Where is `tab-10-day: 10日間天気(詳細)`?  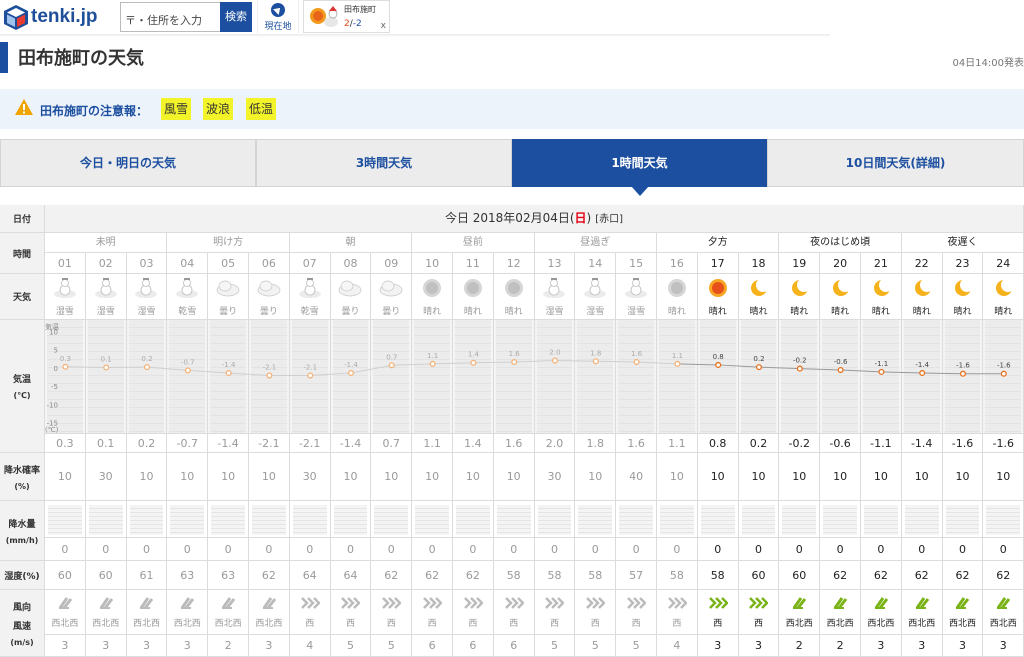
tab-10-day: 10日間天気(詳細) is located at coordinates (895, 163).